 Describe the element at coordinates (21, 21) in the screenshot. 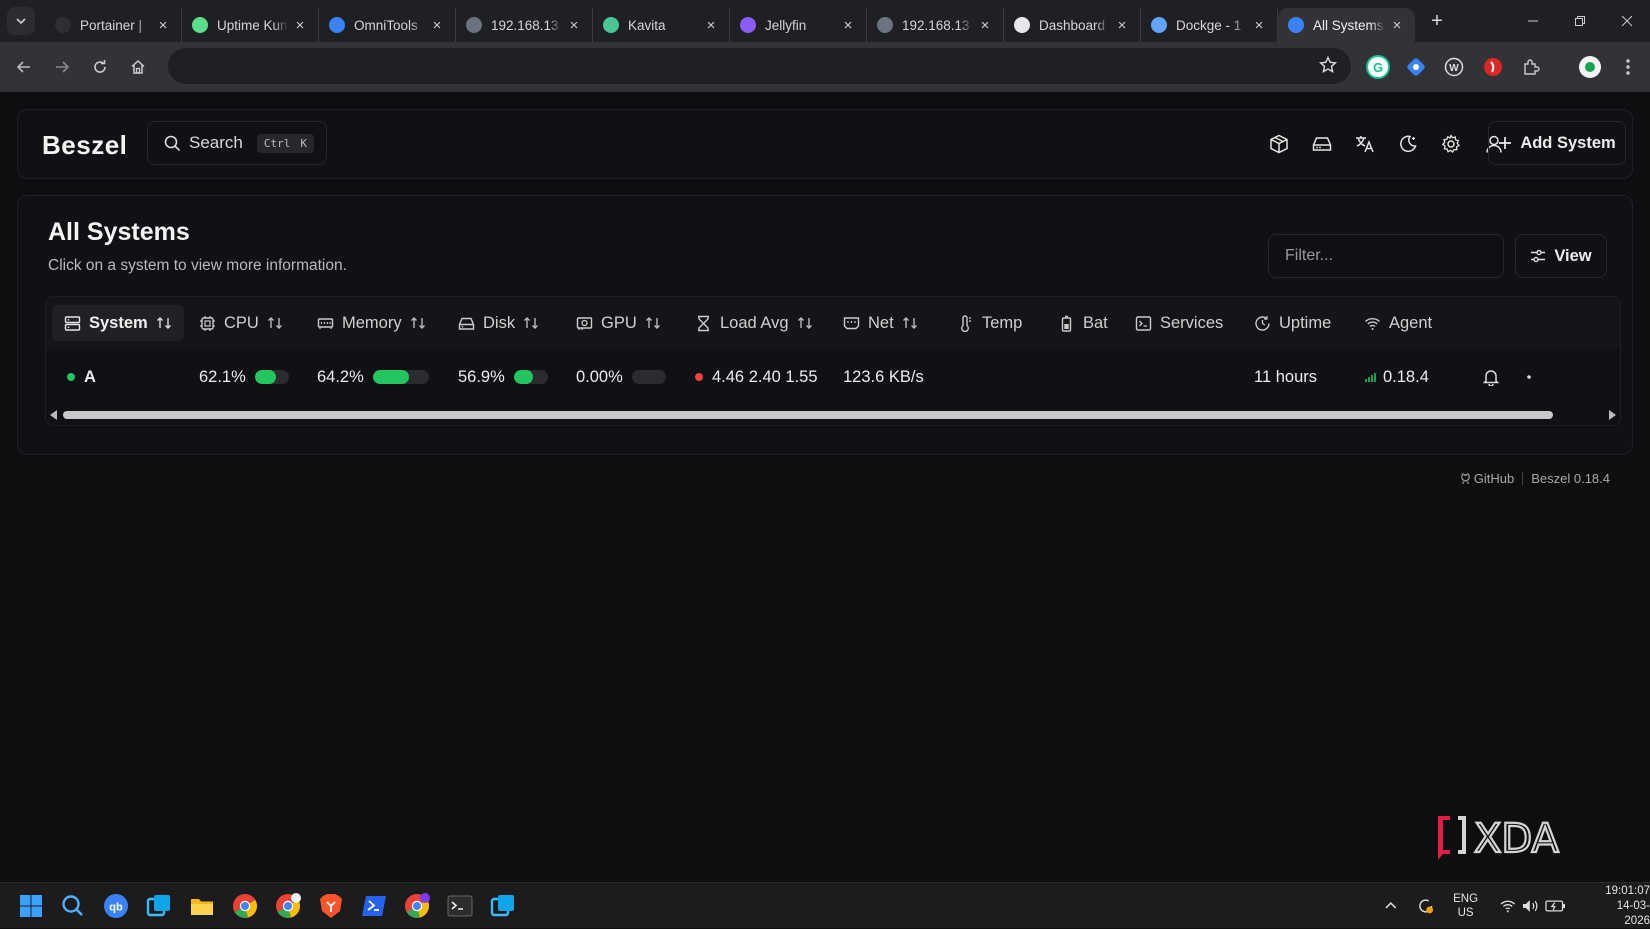

I see `tab-search-button` at that location.